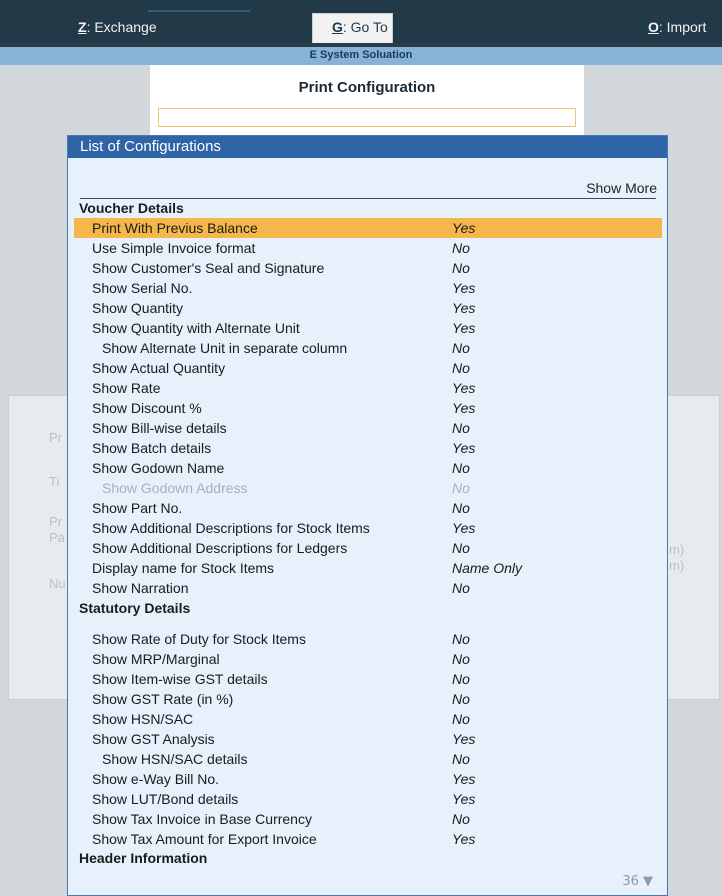 This screenshot has width=722, height=896. What do you see at coordinates (159, 368) in the screenshot?
I see `config-label: Show Actual Quantity` at bounding box center [159, 368].